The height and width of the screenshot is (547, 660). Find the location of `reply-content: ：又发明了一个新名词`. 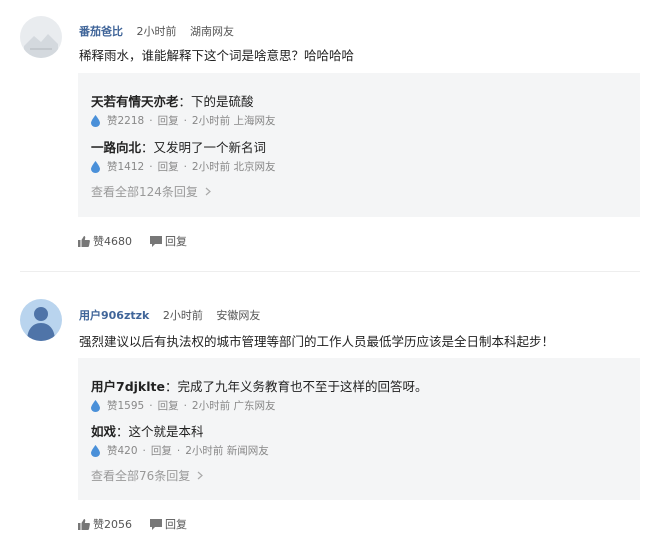

reply-content: ：又发明了一个新名词 is located at coordinates (204, 147).